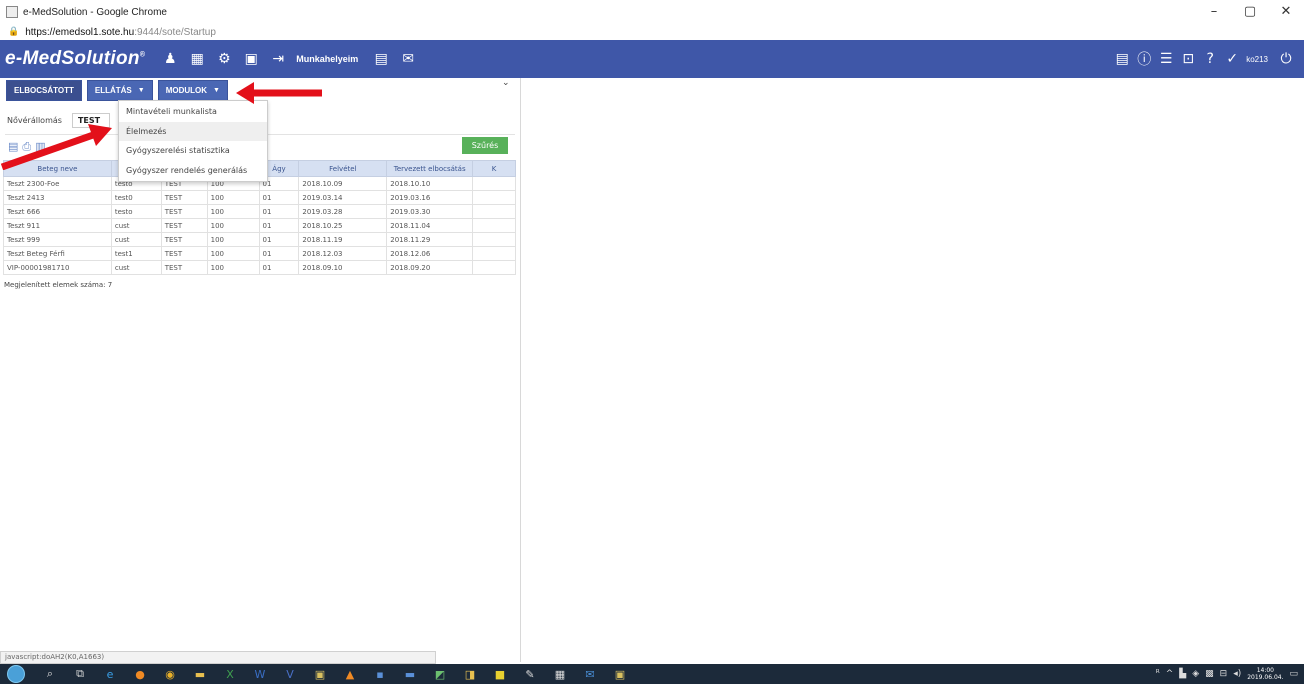  I want to click on patient-list-icon: ♟, so click(170, 59).